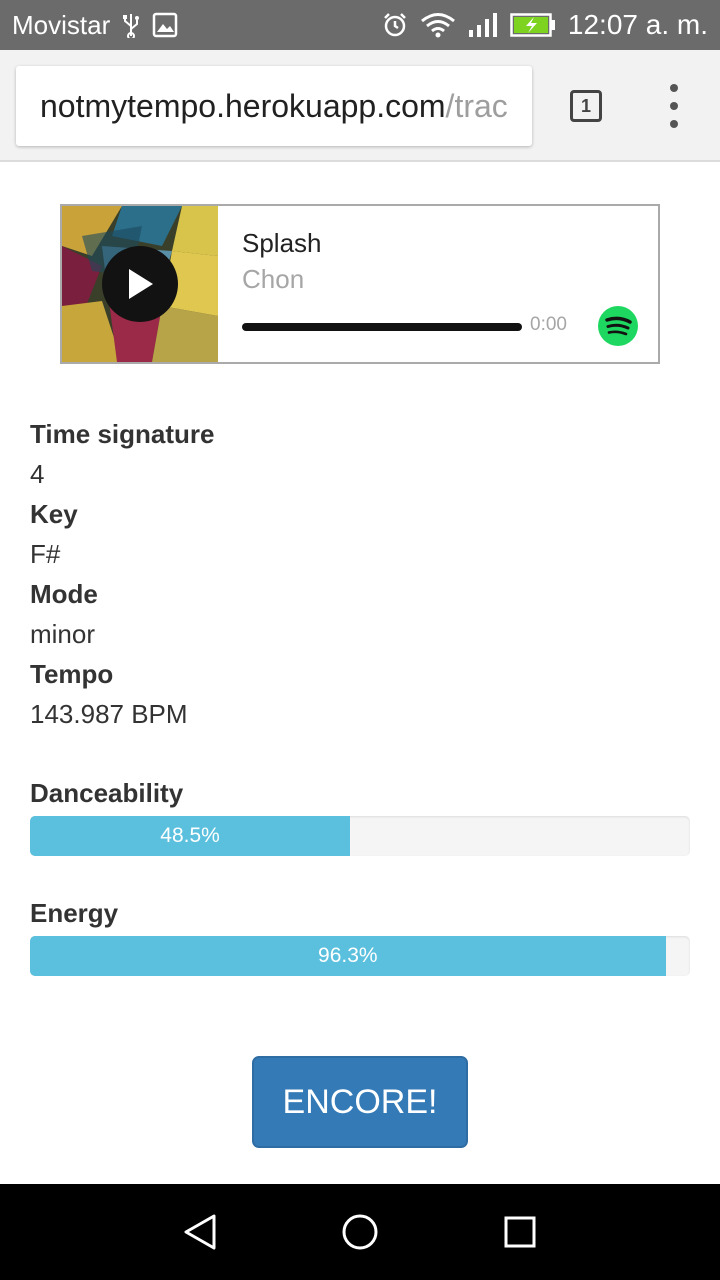 The width and height of the screenshot is (720, 1280). I want to click on encore-button: ENCORE!, so click(360, 1102).